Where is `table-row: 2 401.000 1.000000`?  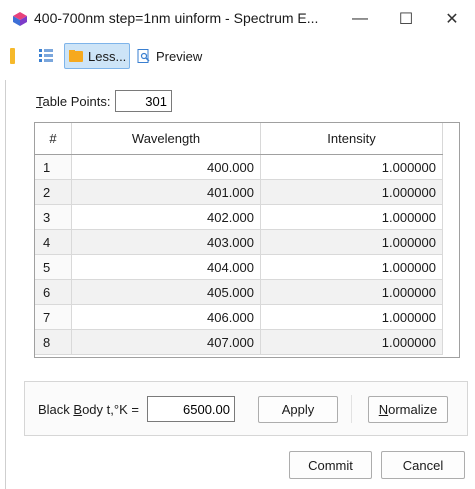
table-row: 2 401.000 1.000000 is located at coordinates (239, 192).